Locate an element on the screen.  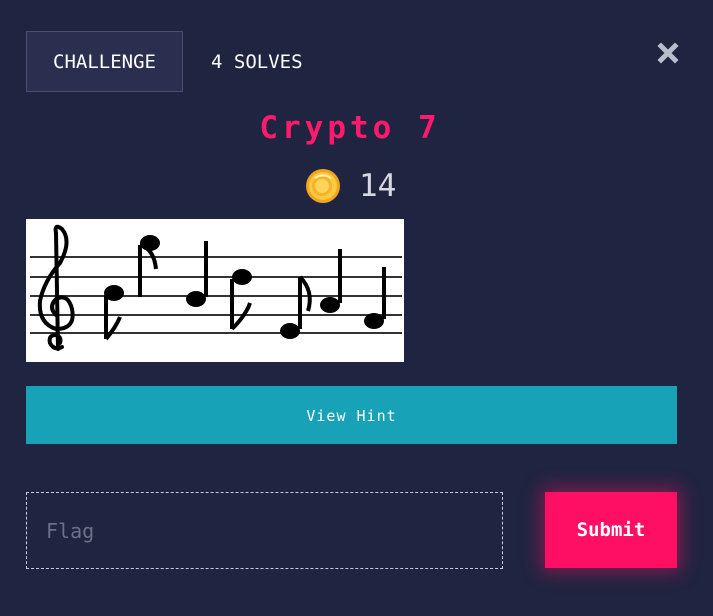
submit-button: Submit is located at coordinates (611, 530).